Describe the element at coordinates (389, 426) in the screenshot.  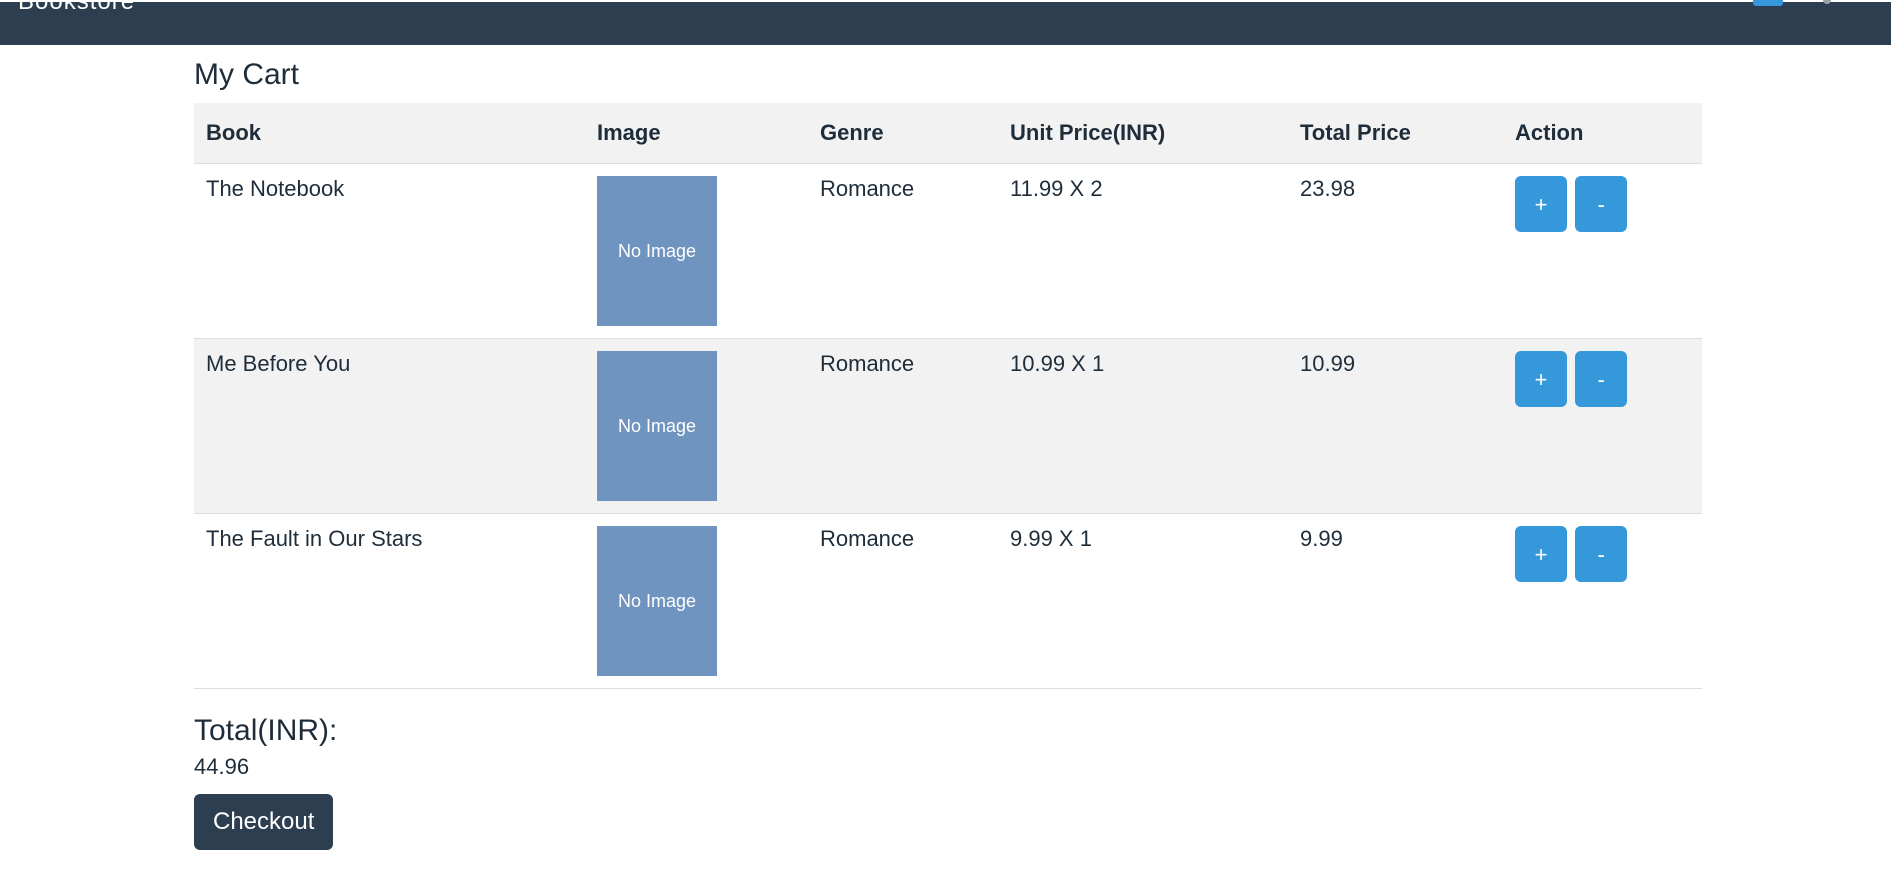
I see `book-title: Me Before You` at that location.